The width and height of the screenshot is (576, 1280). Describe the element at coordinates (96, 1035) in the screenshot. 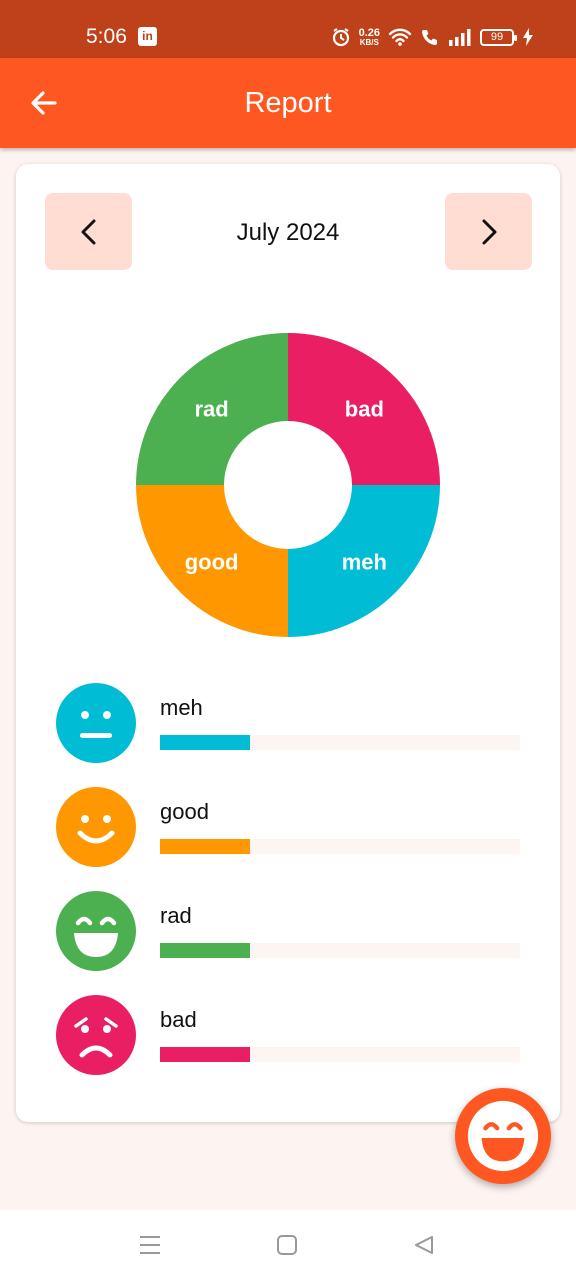

I see `frowning-face-icon` at that location.